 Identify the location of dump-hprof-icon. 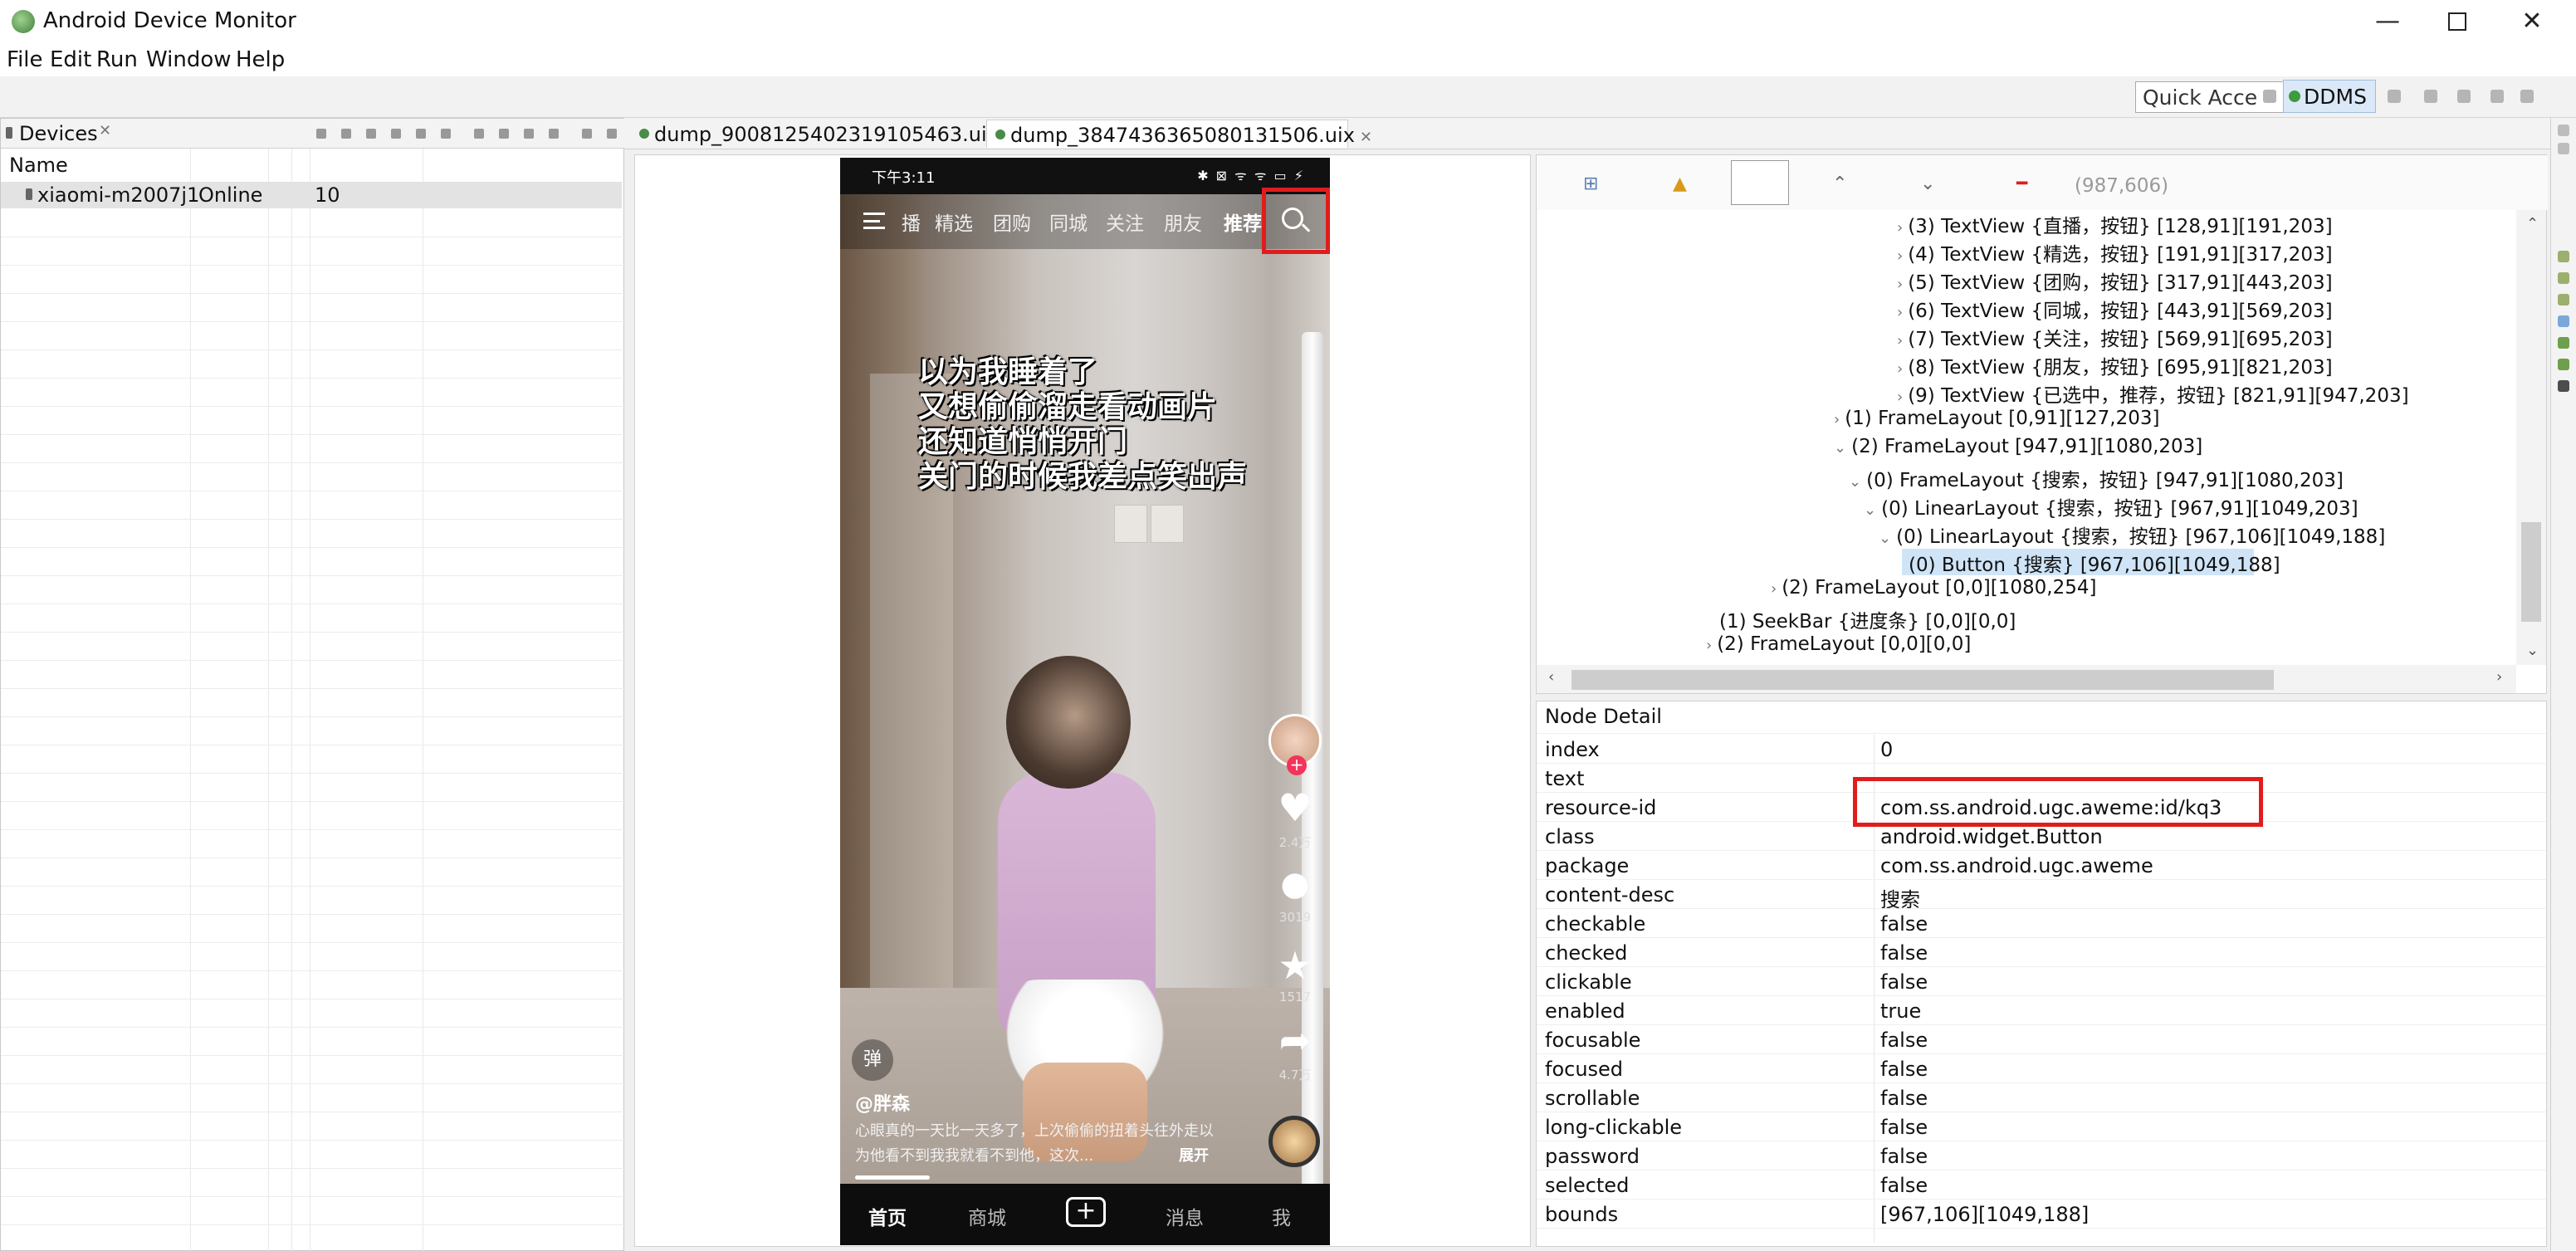
(371, 134).